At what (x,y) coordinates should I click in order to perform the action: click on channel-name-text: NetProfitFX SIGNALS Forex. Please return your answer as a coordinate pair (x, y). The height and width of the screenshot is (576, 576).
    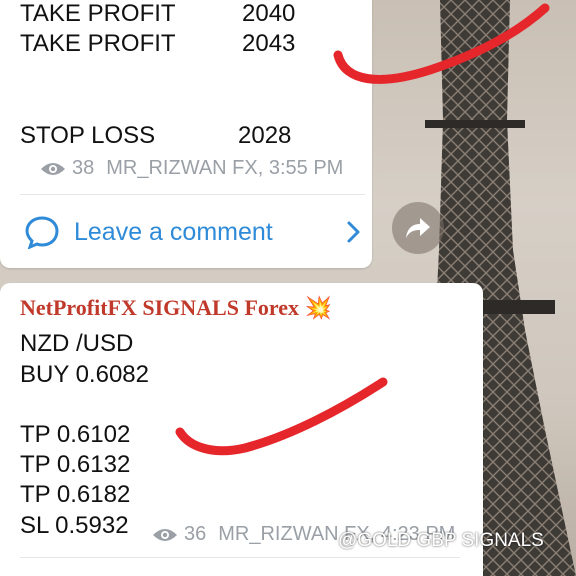
    Looking at the image, I should click on (160, 307).